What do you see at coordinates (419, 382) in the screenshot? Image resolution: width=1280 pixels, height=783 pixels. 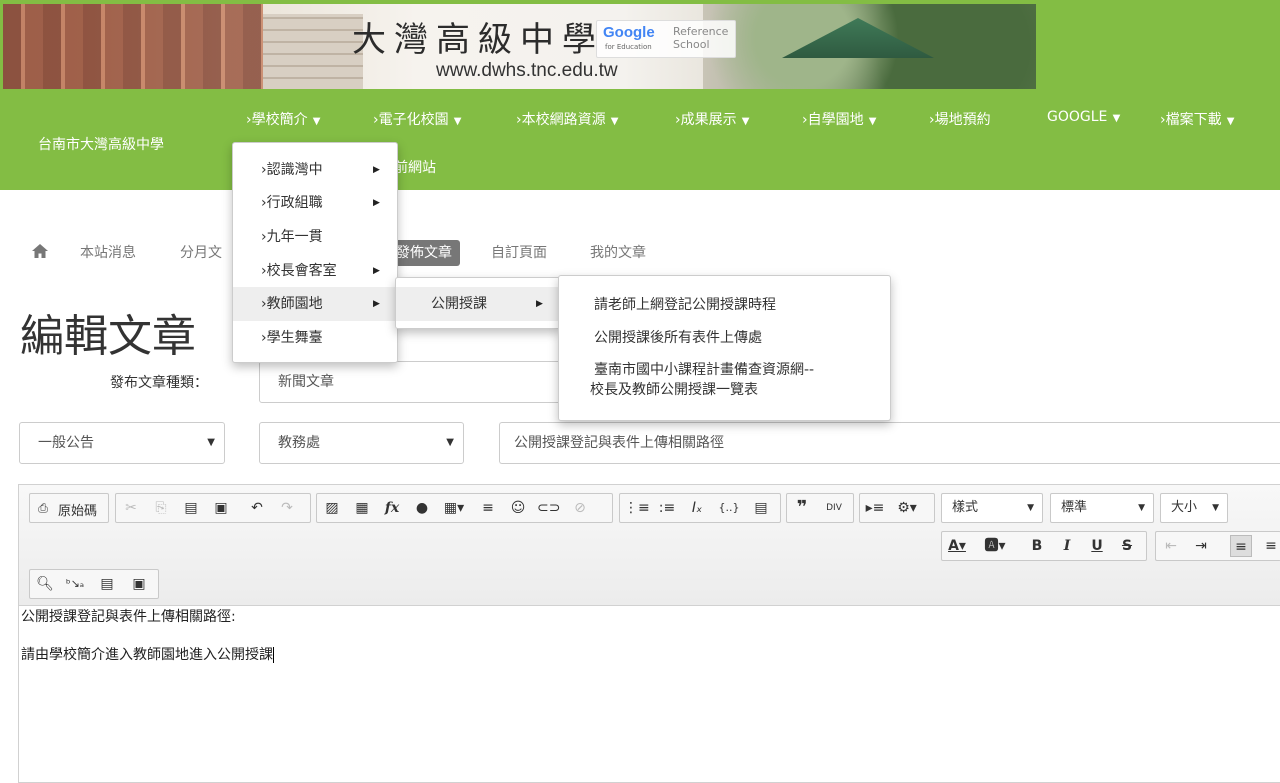 I see `article-type-field: 新聞文章` at bounding box center [419, 382].